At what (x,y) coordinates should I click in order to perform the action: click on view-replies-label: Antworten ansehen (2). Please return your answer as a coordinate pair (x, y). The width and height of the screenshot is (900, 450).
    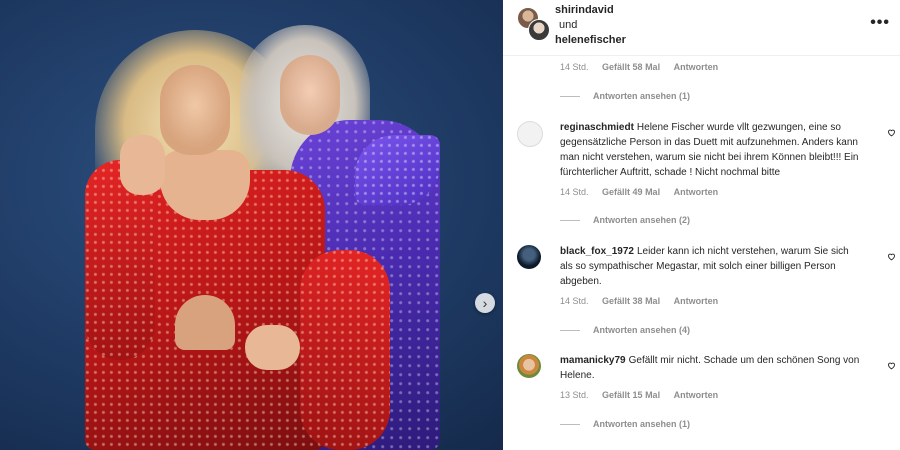
    Looking at the image, I should click on (642, 220).